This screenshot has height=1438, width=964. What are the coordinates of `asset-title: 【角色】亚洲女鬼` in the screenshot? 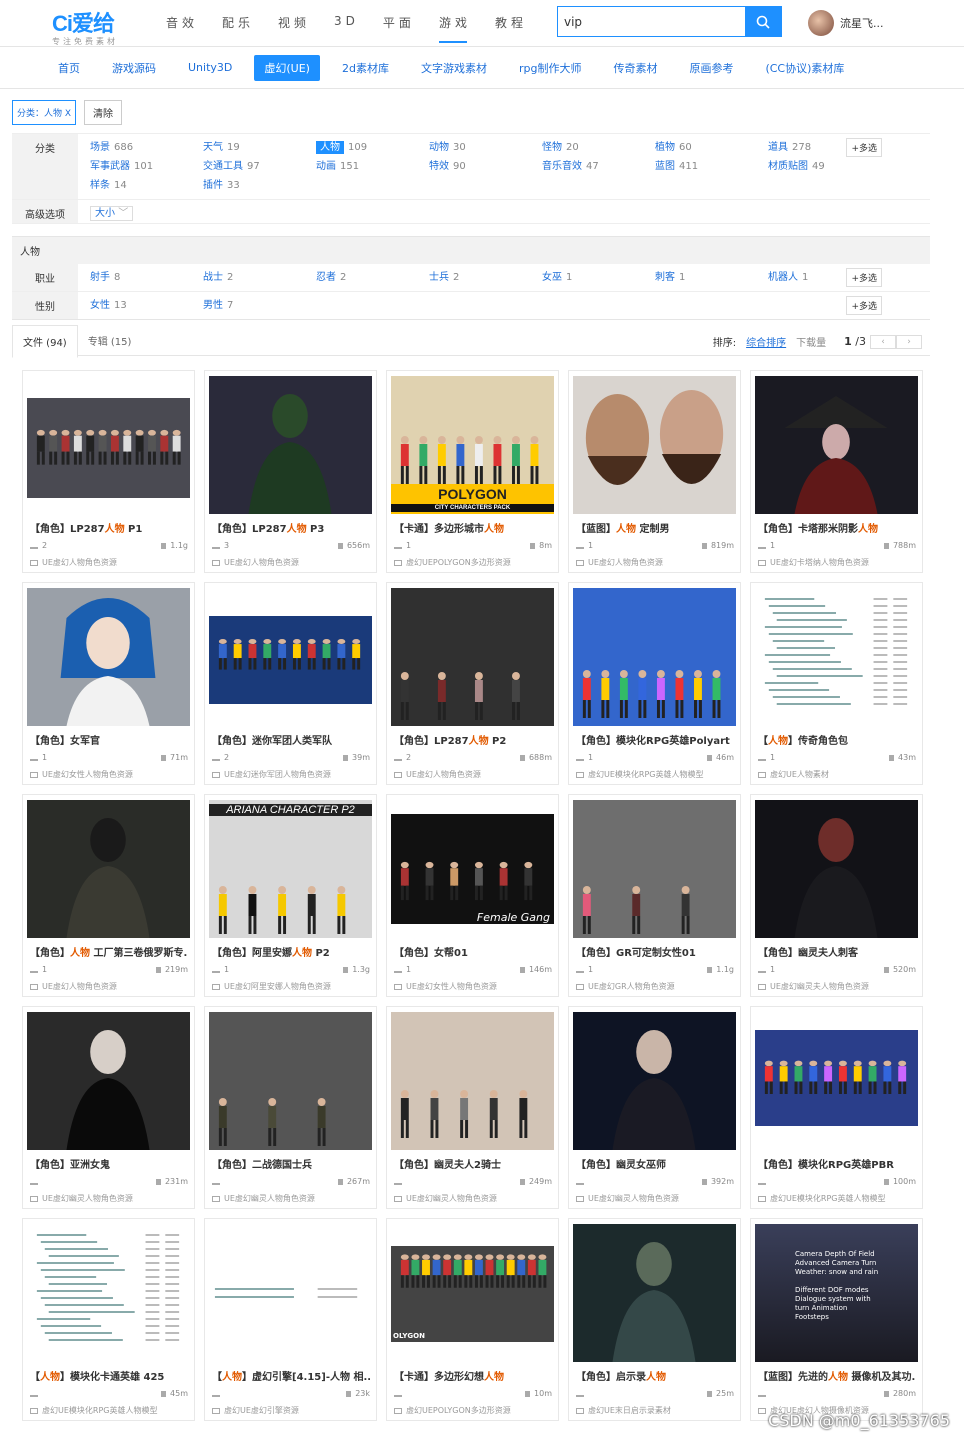 It's located at (109, 1163).